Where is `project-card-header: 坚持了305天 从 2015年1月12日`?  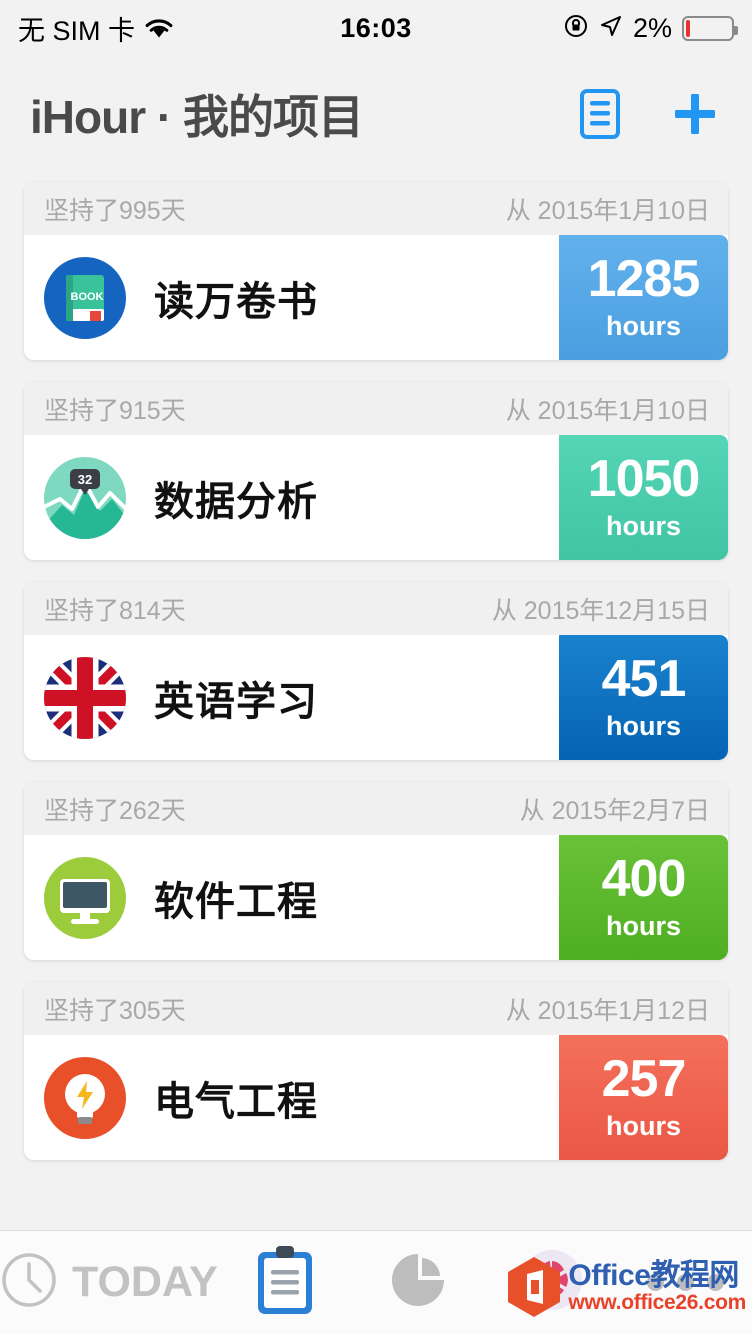
project-card-header: 坚持了305天 从 2015年1月12日 is located at coordinates (376, 1008).